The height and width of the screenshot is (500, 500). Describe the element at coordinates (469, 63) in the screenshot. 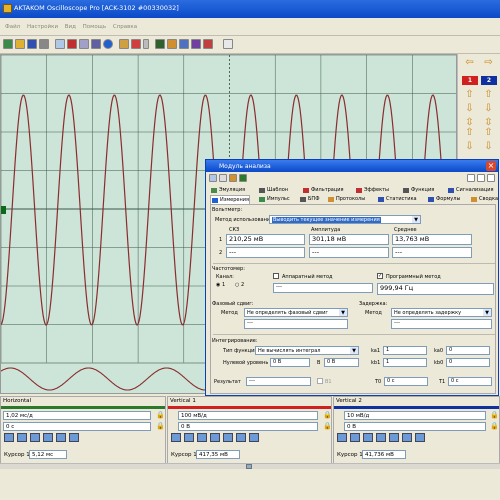

I see `shift-left-icon: ⇦` at that location.